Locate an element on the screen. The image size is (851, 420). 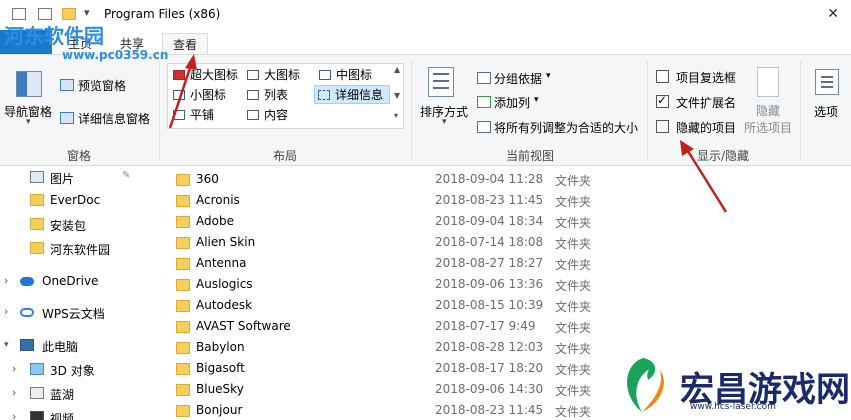
arrow-to-hidden-items is located at coordinates (706, 180).